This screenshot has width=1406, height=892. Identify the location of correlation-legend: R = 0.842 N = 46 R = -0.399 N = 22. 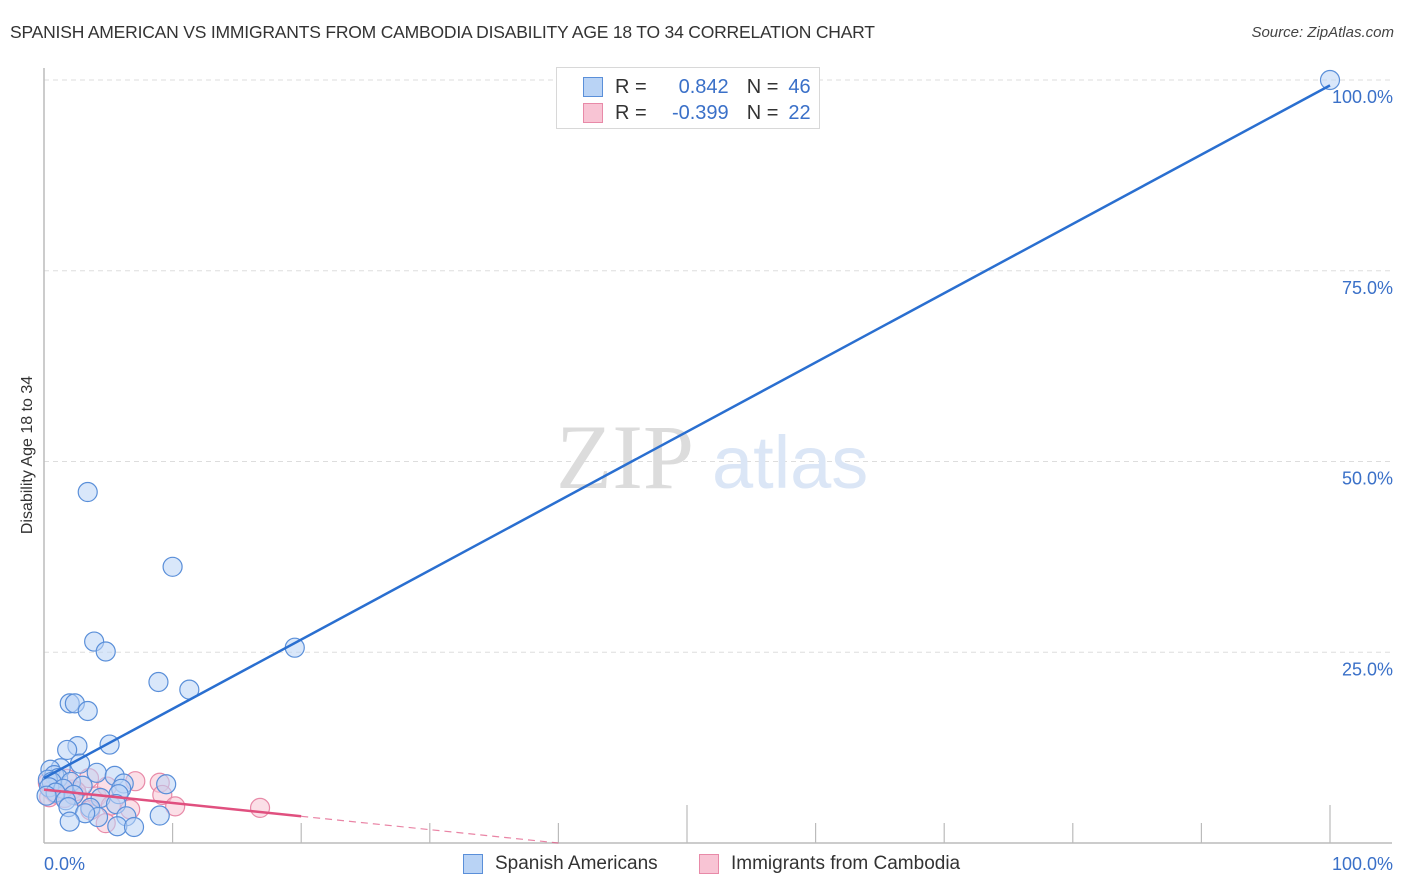
(688, 98).